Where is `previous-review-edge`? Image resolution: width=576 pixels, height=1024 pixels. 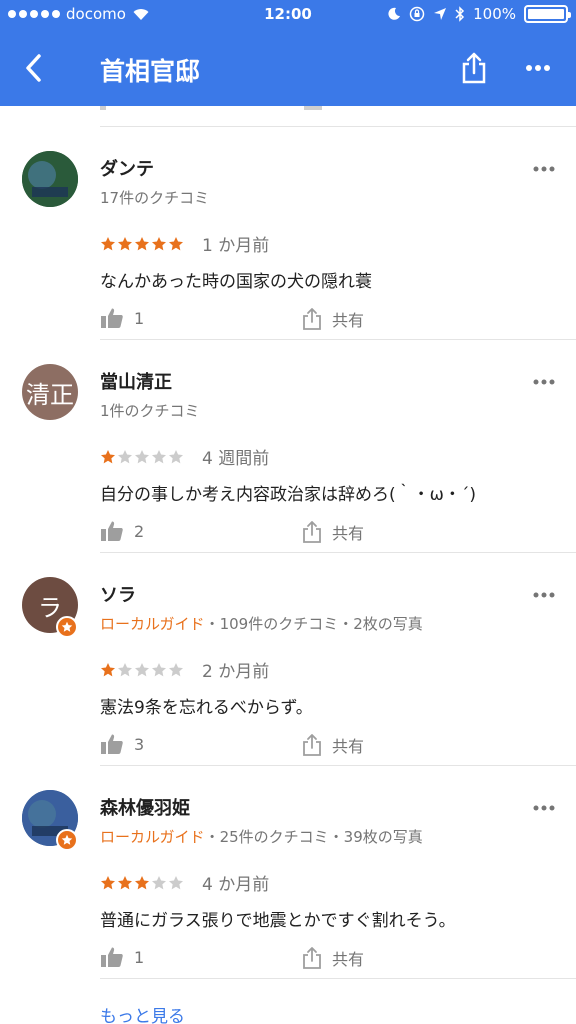
previous-review-edge is located at coordinates (338, 116).